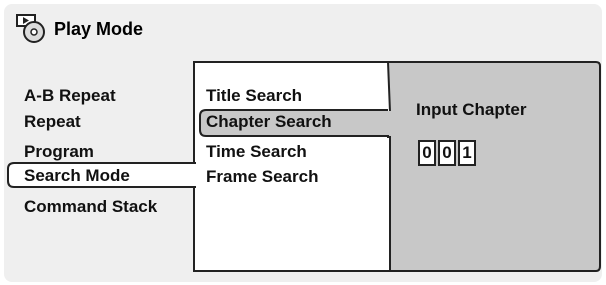  I want to click on tab-joiner, so click(193, 175).